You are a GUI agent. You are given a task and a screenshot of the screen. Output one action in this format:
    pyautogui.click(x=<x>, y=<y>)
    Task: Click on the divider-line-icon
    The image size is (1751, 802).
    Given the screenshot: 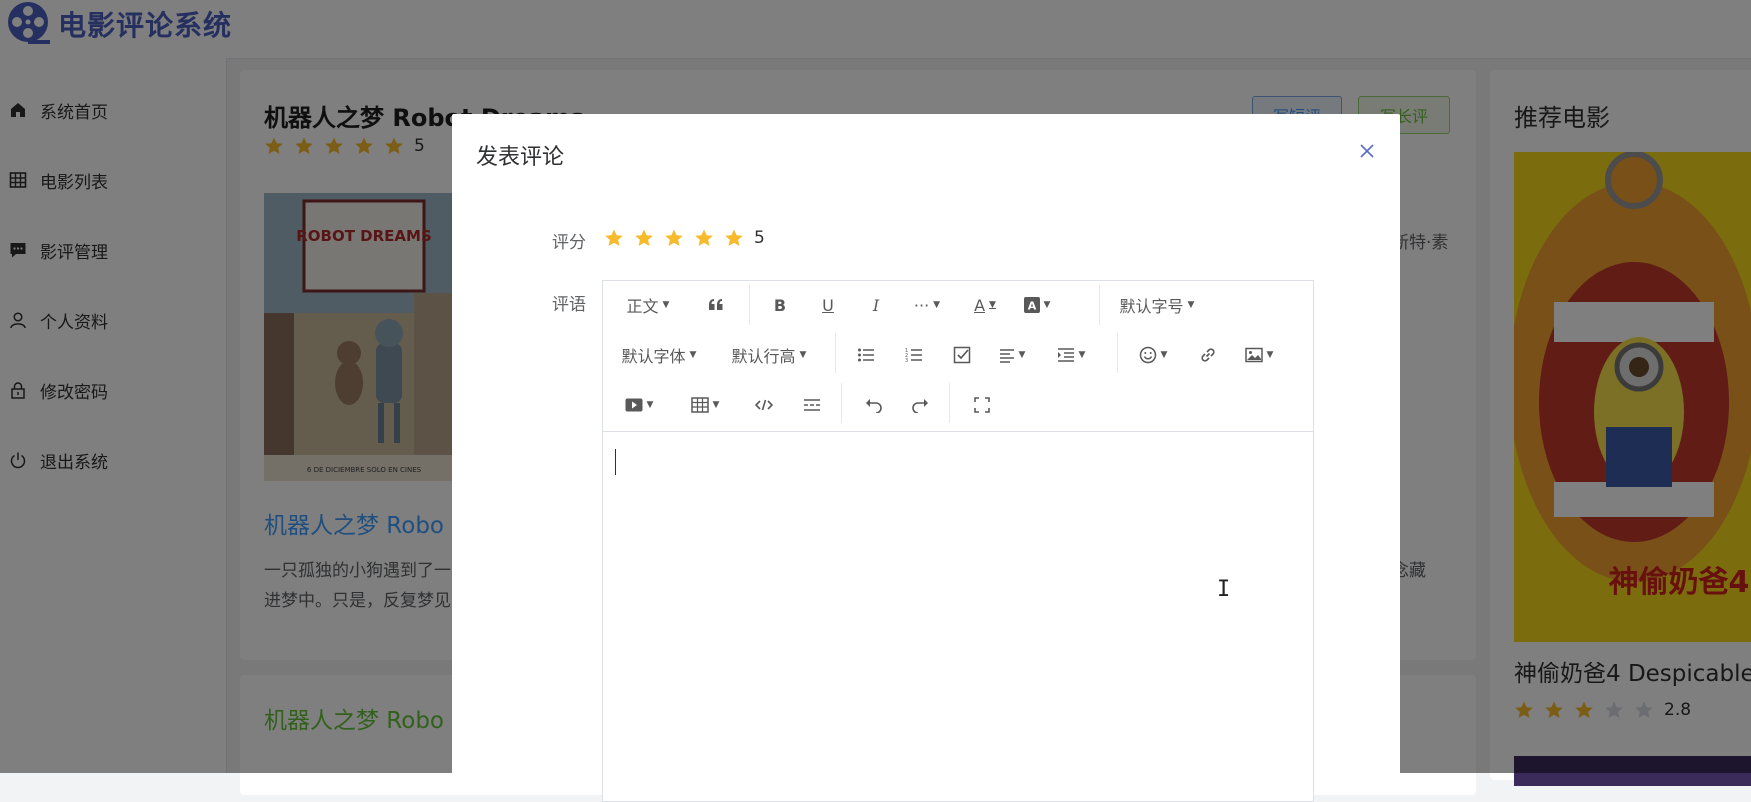 What is the action you would take?
    pyautogui.click(x=812, y=405)
    